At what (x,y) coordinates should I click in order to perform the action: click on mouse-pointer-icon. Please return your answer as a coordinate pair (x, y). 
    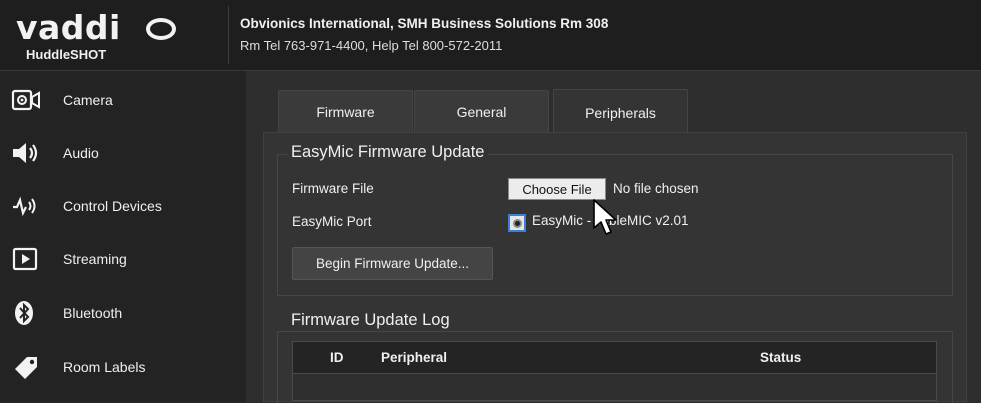
    Looking at the image, I should click on (605, 217).